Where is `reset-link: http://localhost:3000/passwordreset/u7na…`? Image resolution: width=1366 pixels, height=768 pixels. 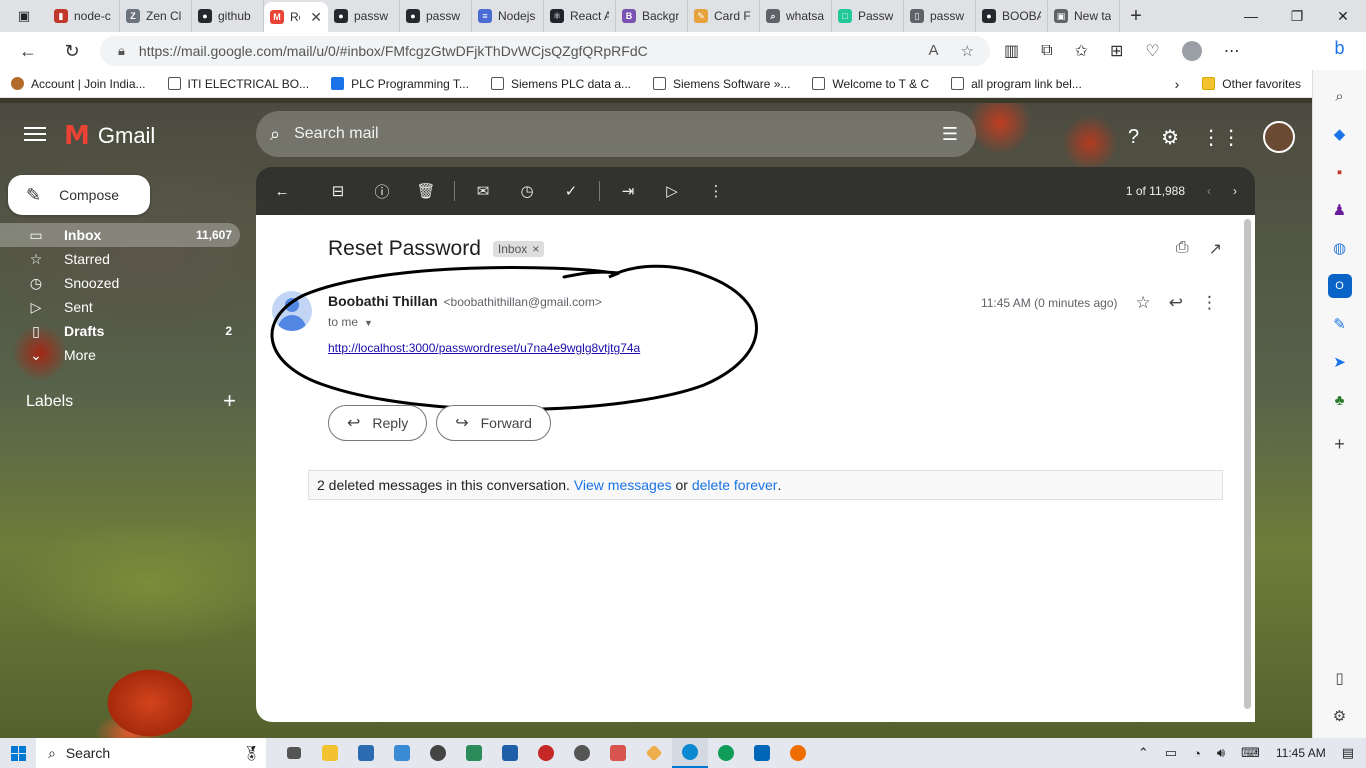
reset-link: http://localhost:3000/passwordreset/u7na… is located at coordinates (484, 348).